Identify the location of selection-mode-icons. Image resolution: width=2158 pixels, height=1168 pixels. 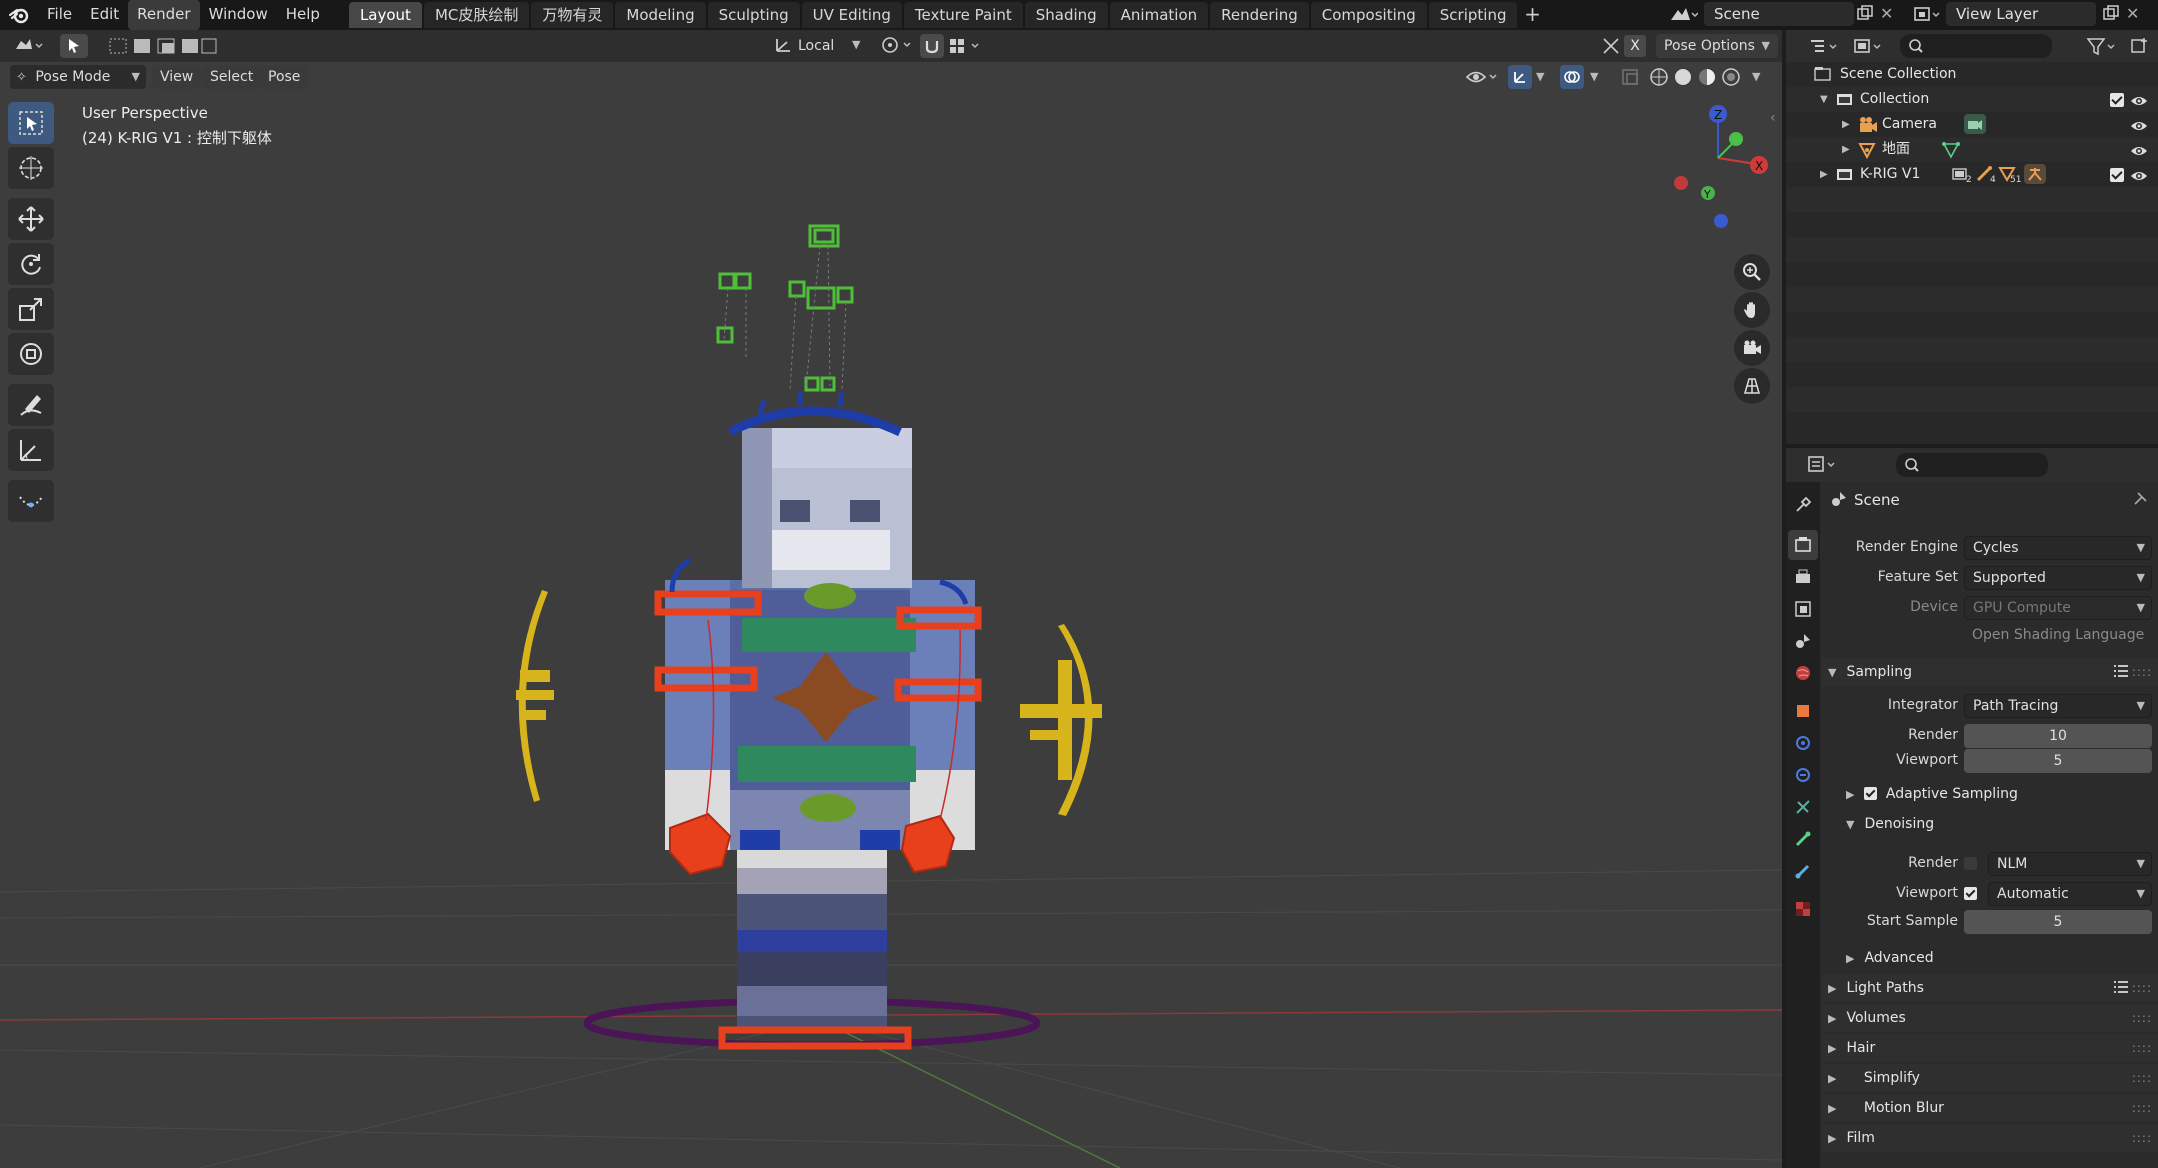
(163, 46).